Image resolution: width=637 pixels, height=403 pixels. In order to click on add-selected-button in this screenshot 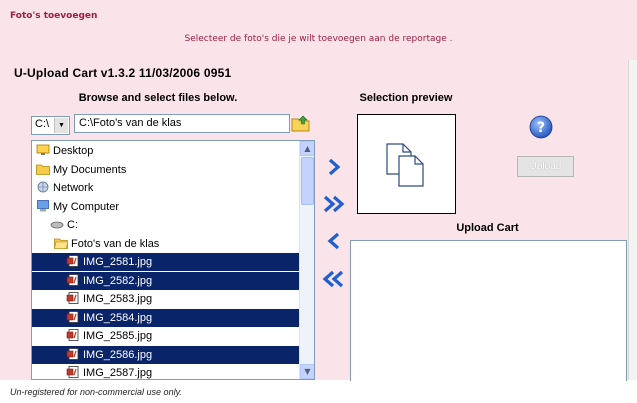, I will do `click(334, 167)`.